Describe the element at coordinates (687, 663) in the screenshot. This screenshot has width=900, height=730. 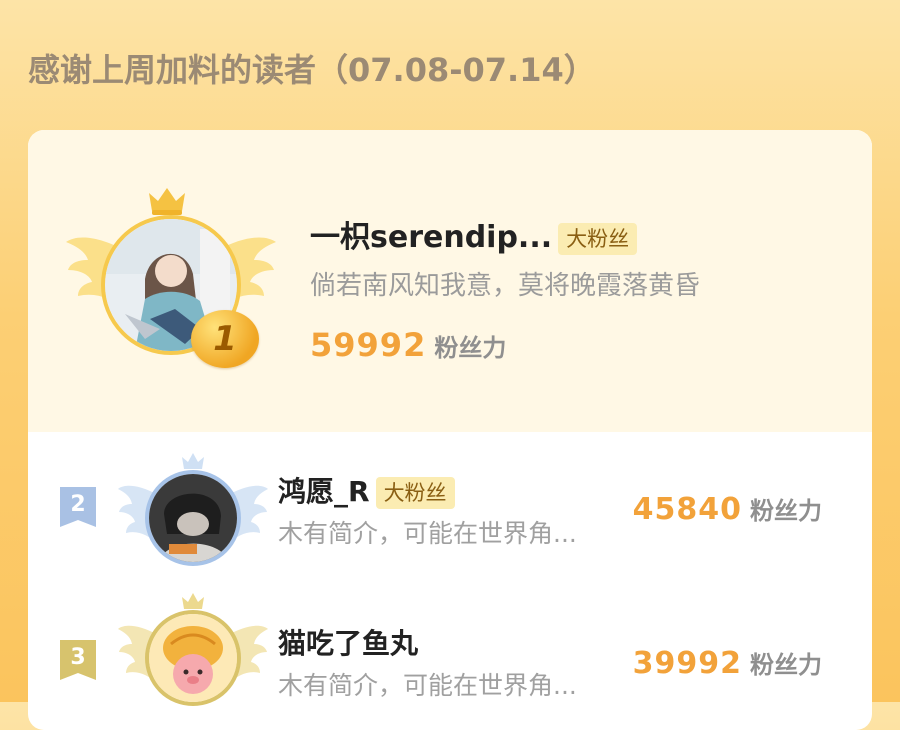
I see `score-value: 39992` at that location.